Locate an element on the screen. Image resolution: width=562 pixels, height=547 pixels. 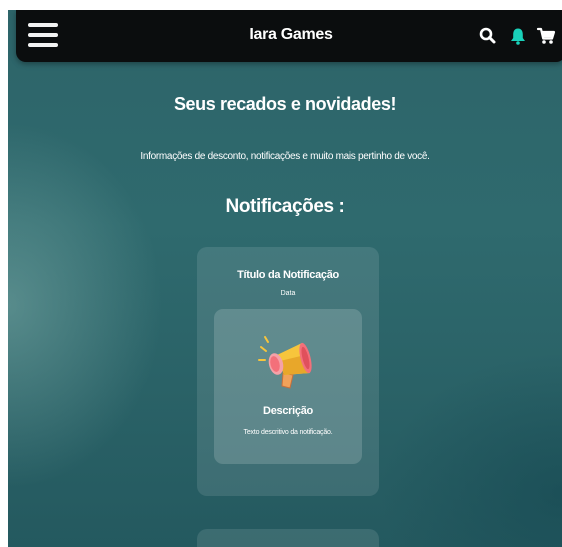
notification-title: Título da Notificação is located at coordinates (288, 275).